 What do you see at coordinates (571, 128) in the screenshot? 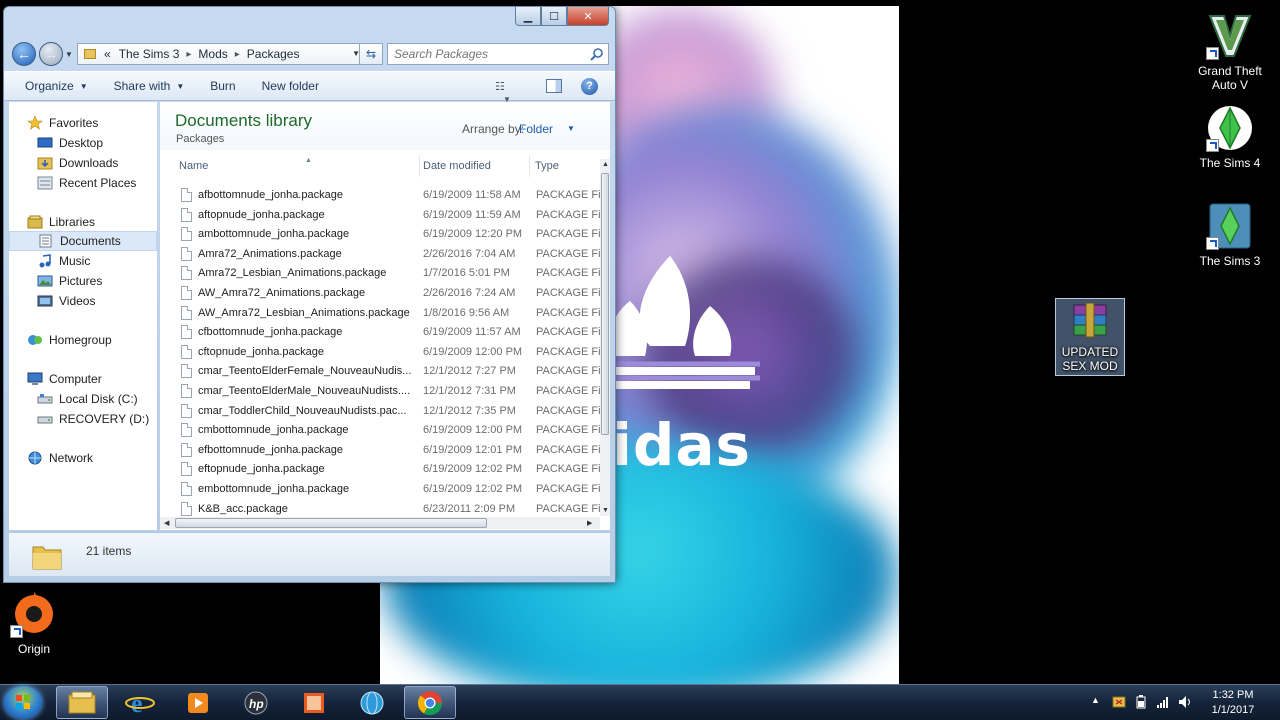
I see `chevron-down-icon: ▼` at bounding box center [571, 128].